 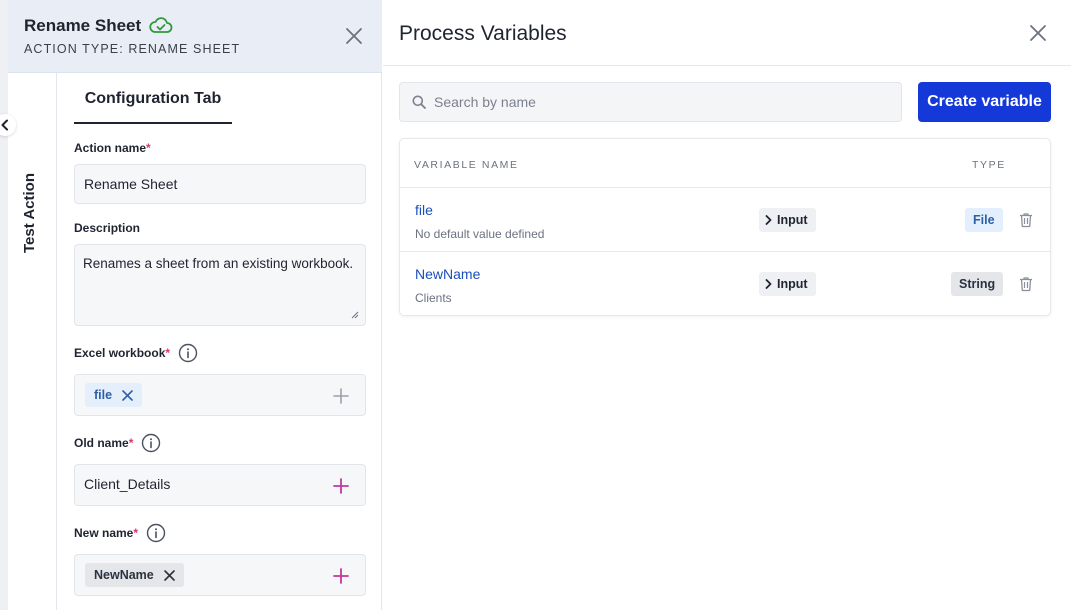 What do you see at coordinates (220, 485) in the screenshot?
I see `old-name-field: Client_Details` at bounding box center [220, 485].